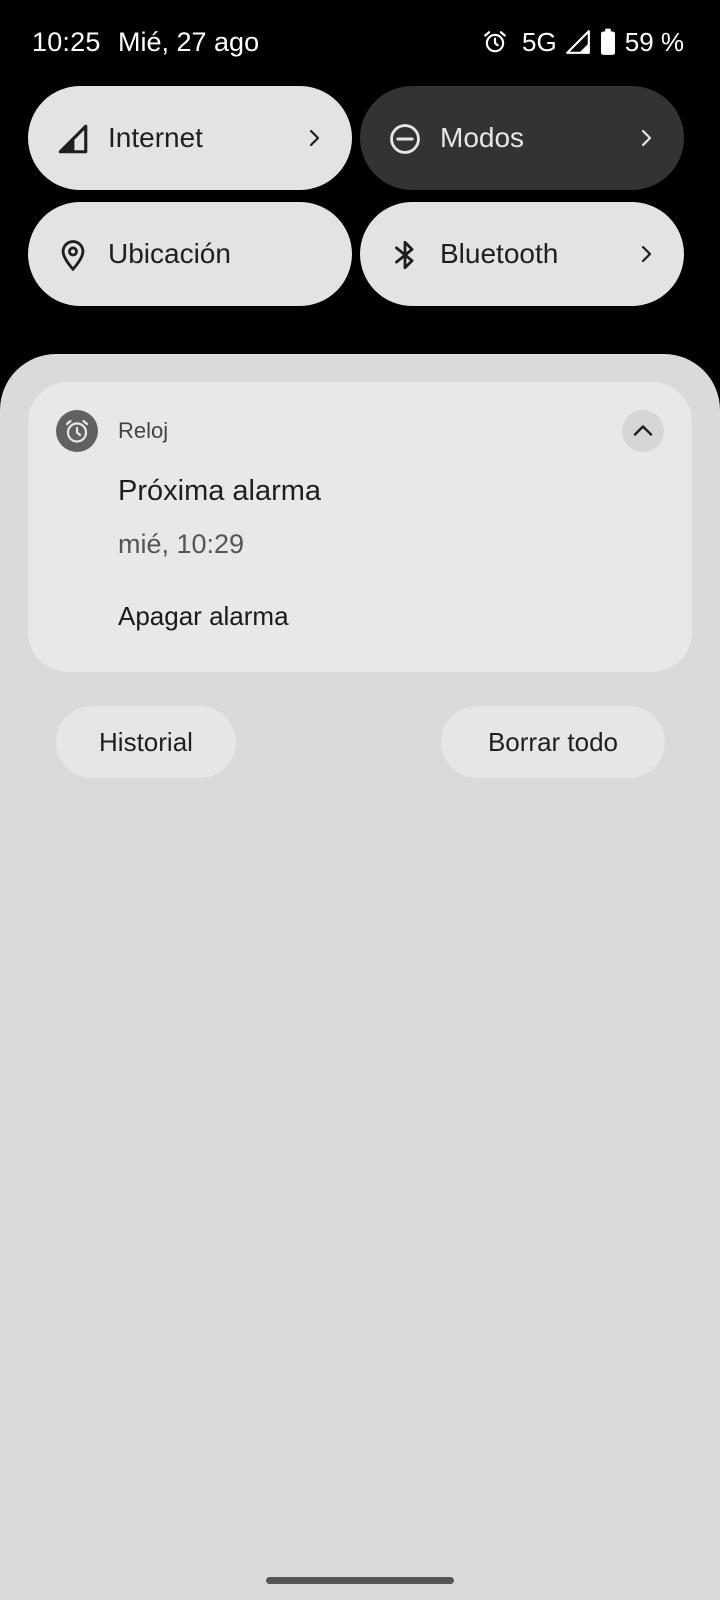 The image size is (720, 1600). I want to click on history-button: Historial, so click(146, 742).